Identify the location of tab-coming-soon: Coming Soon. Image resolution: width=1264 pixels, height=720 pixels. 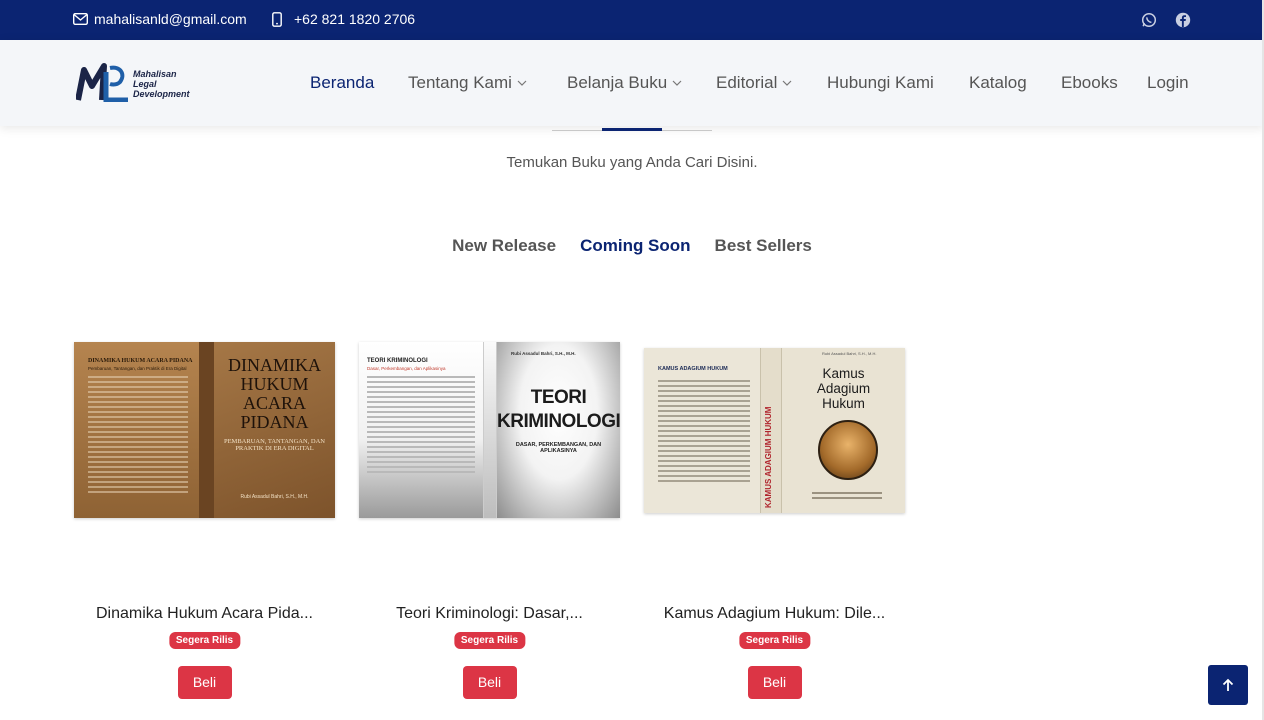
(635, 246).